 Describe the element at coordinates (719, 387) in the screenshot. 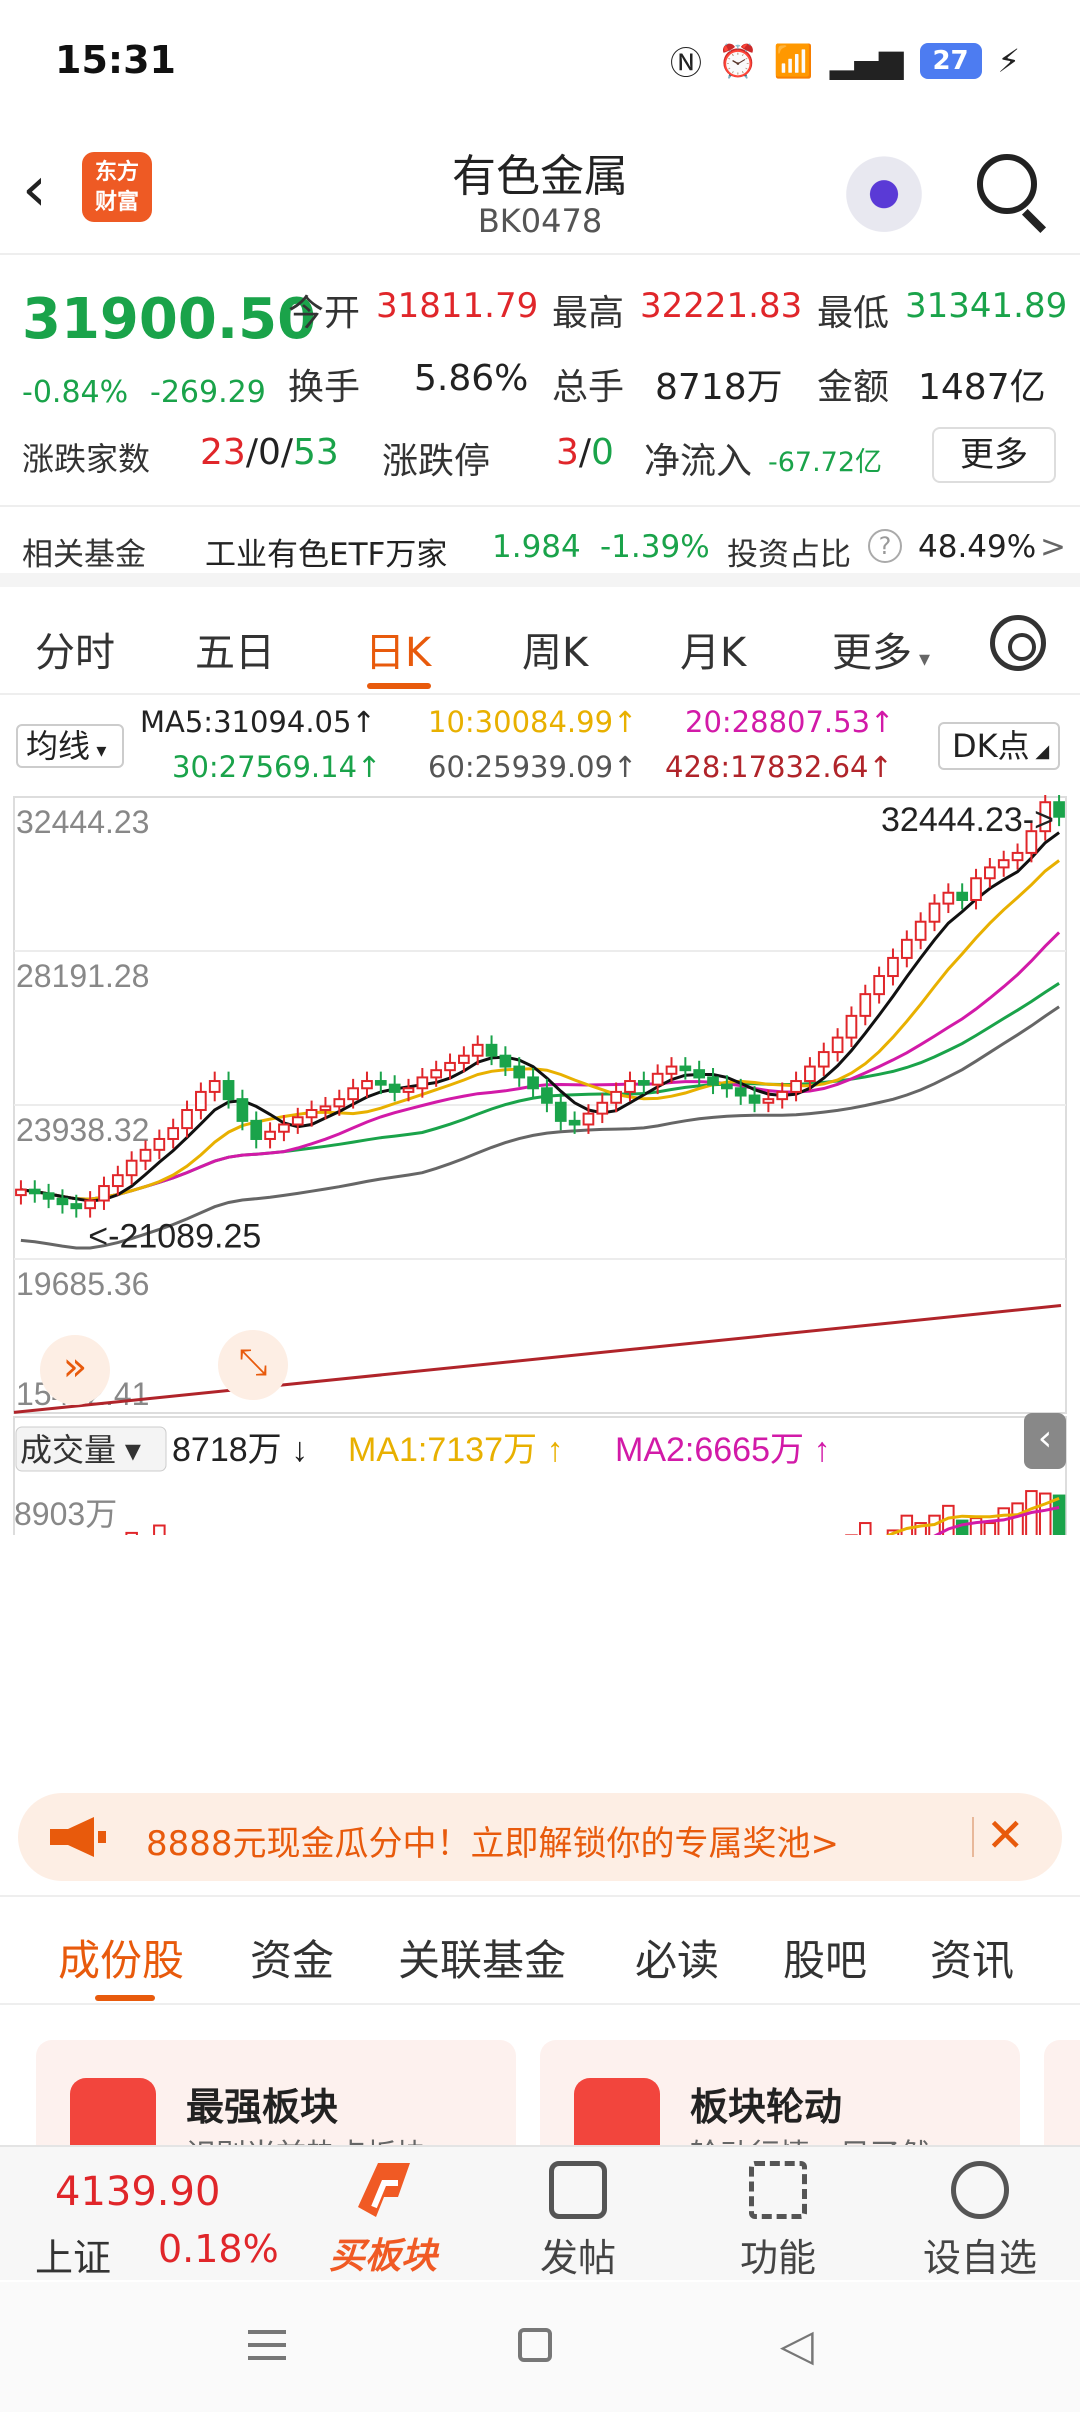

I see `volume-value: 8718万` at that location.